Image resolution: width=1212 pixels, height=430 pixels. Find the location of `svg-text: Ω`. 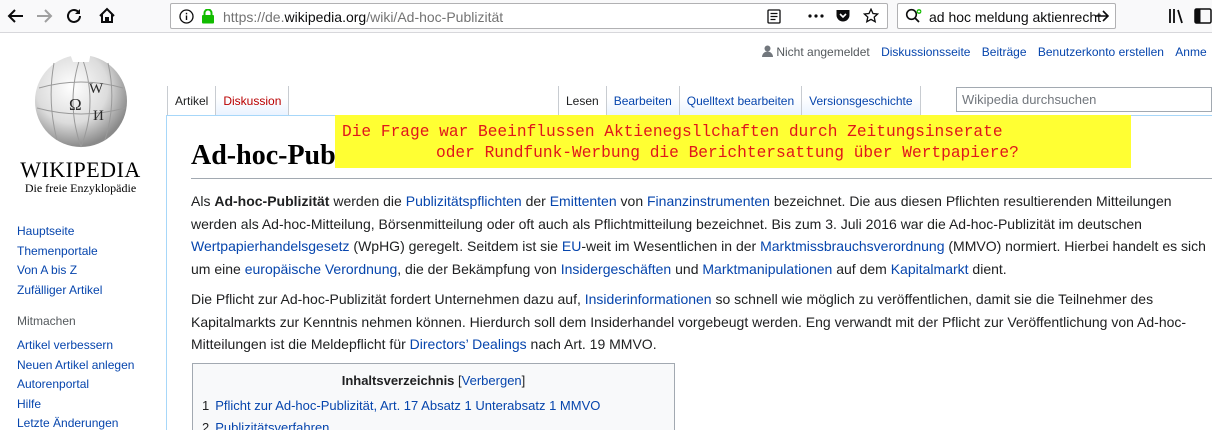

svg-text: Ω is located at coordinates (75, 104).